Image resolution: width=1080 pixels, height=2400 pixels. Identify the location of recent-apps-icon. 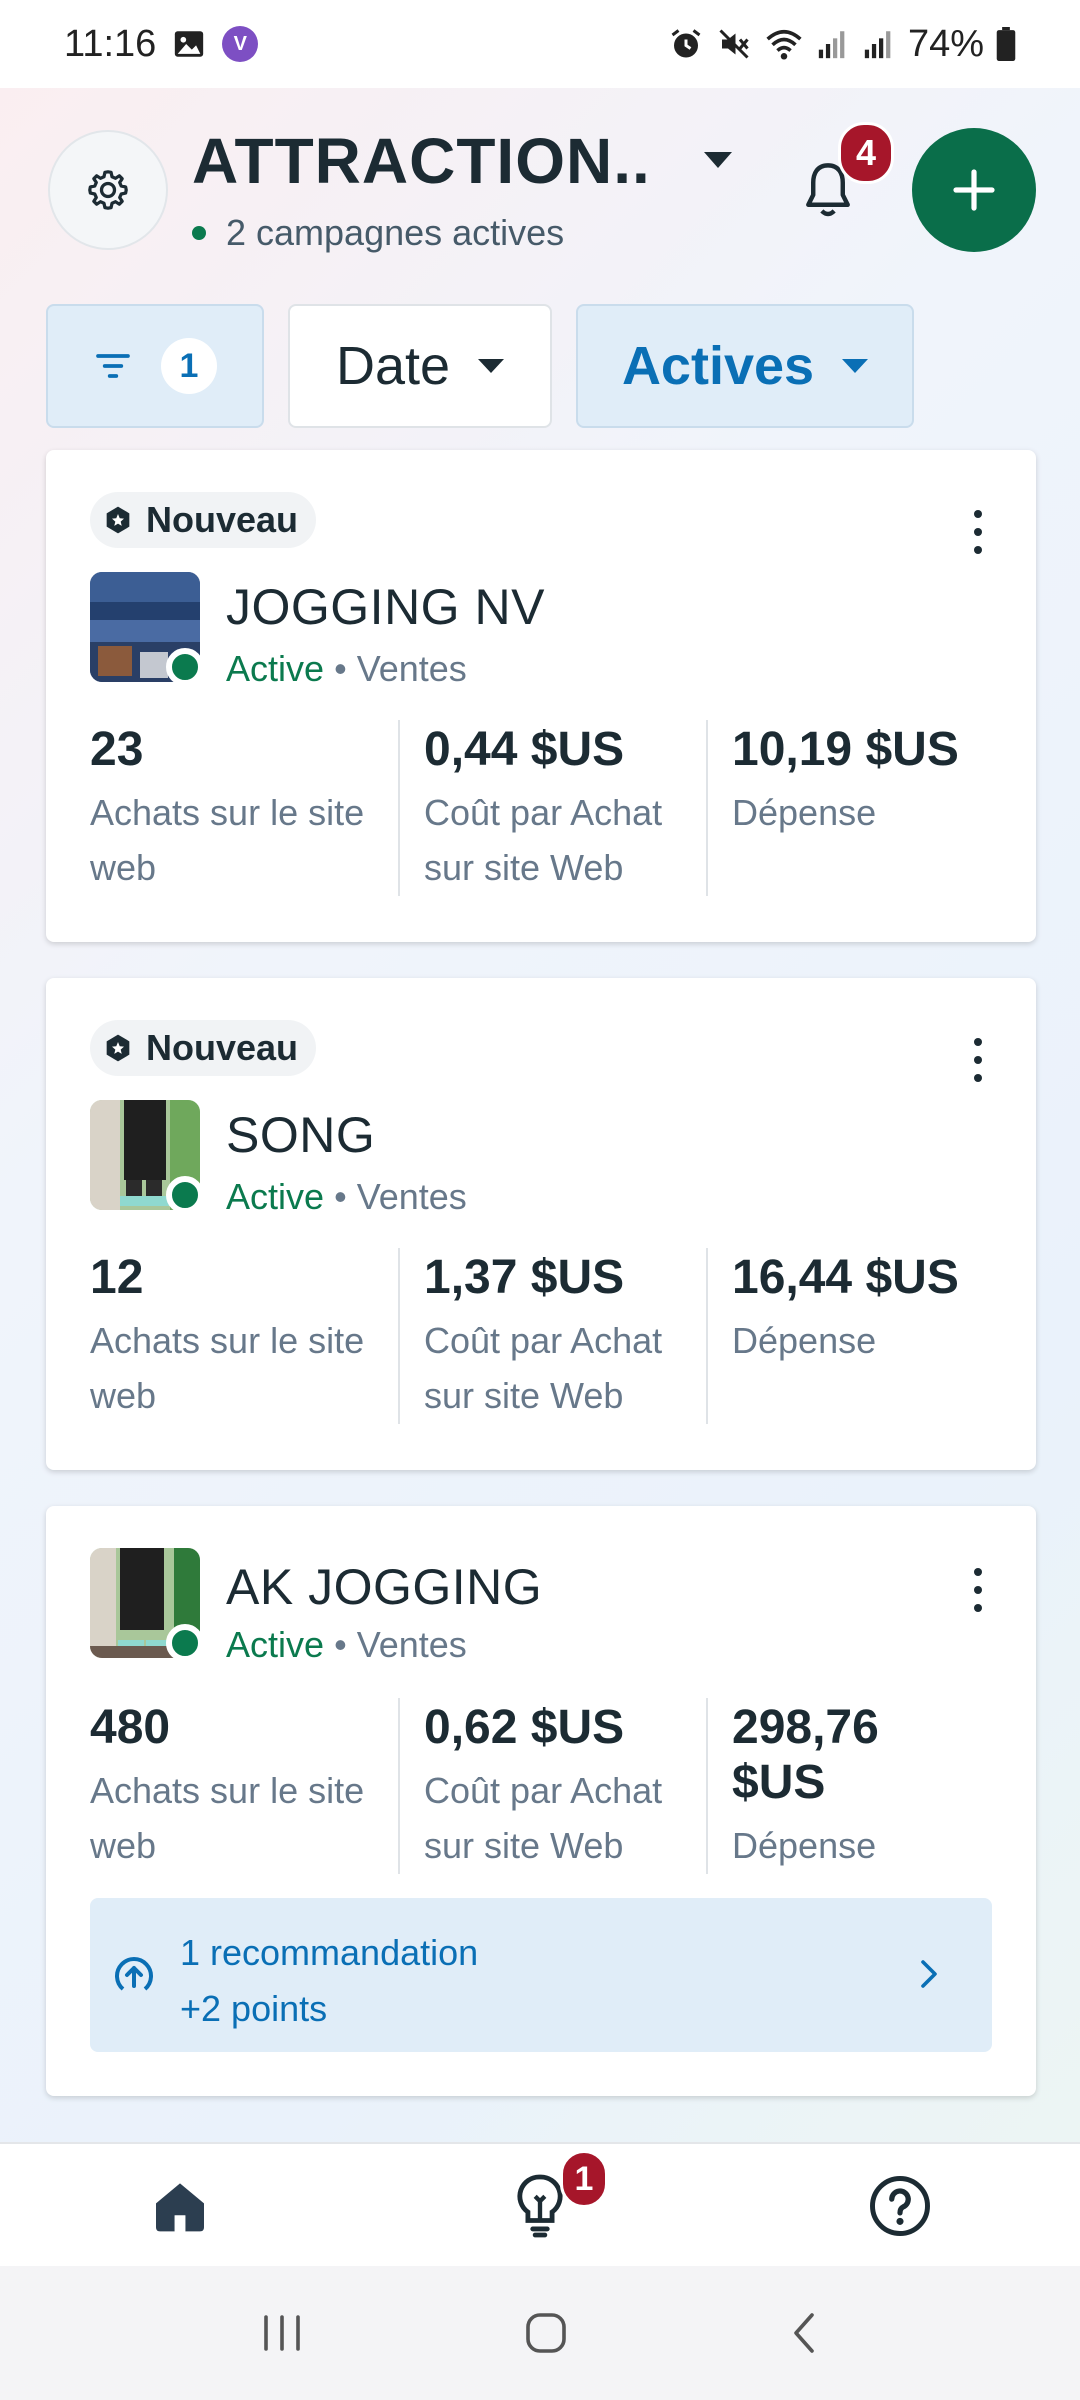
(282, 2333).